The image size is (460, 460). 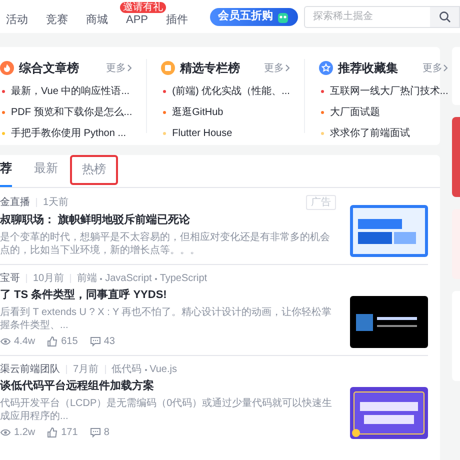 I want to click on author-name: 渠云前端团队, so click(x=30, y=369).